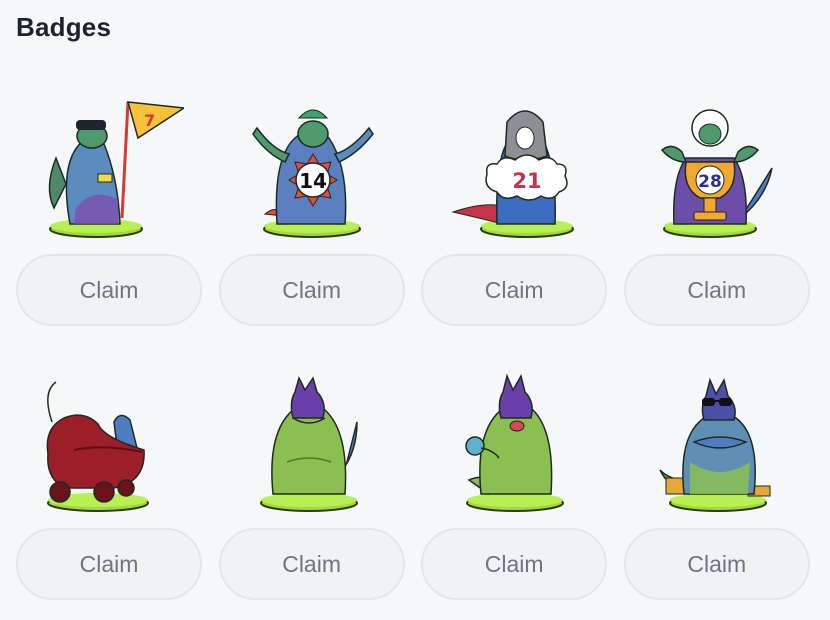 The height and width of the screenshot is (620, 830). I want to click on svg-text: 28, so click(710, 182).